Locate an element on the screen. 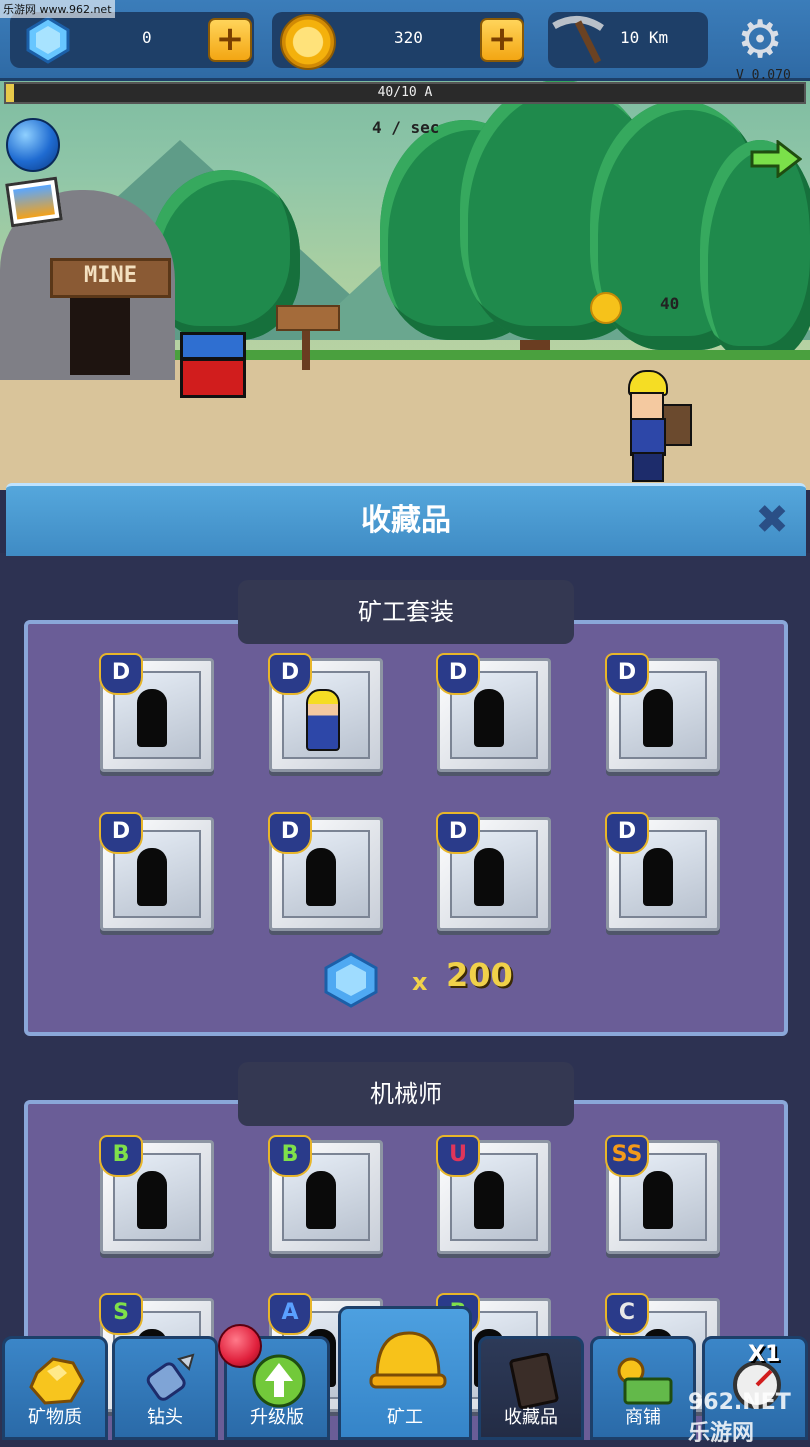 The height and width of the screenshot is (1447, 810). version-label: V 0.070 is located at coordinates (763, 75).